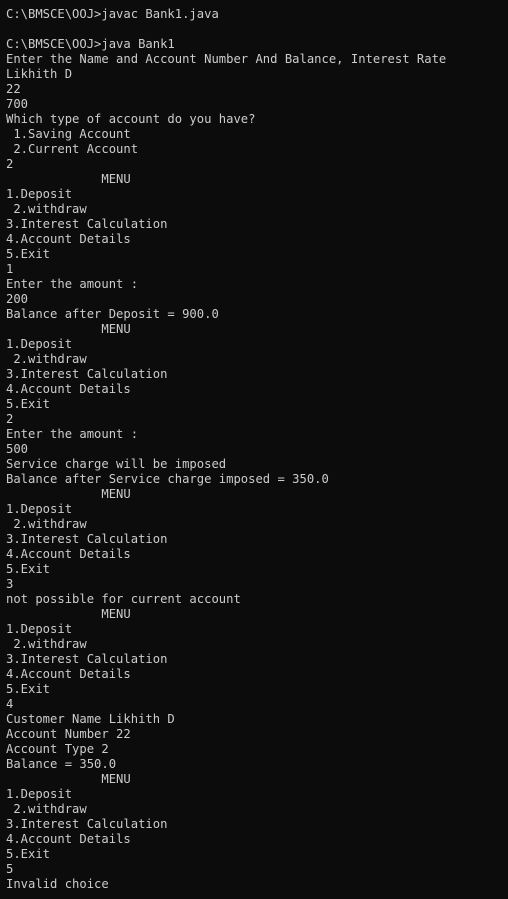  I want to click on terminal-line: C:\BMSCE\OOJ>java Bank1, so click(90, 44).